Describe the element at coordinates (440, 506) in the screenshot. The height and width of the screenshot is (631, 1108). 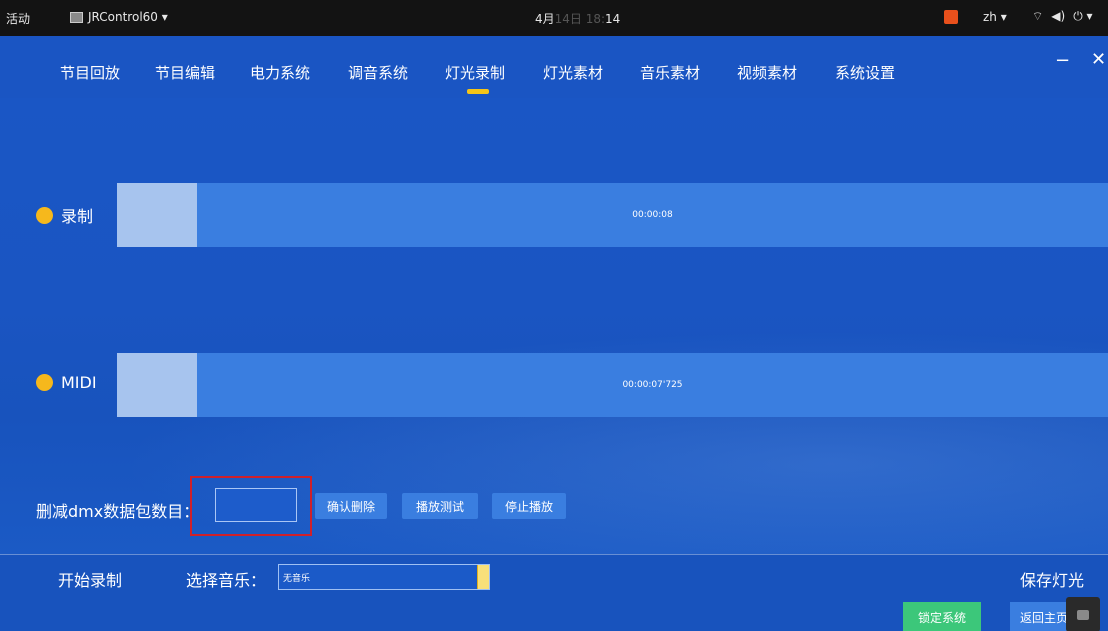
I see `play-test-button: 播放测试` at that location.